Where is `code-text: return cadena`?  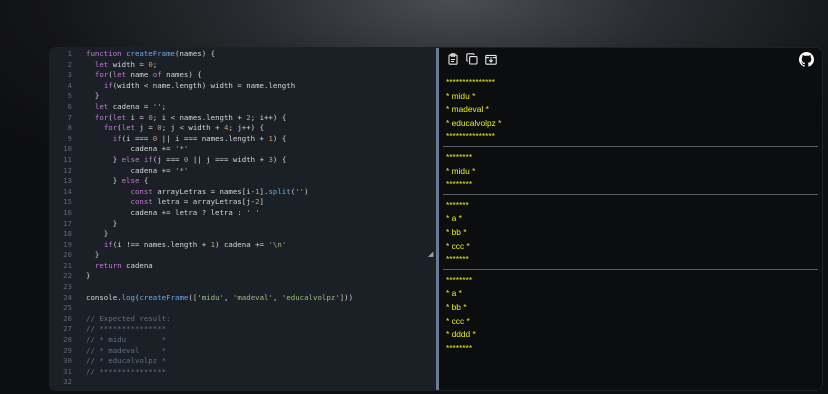 code-text: return cadena is located at coordinates (119, 266).